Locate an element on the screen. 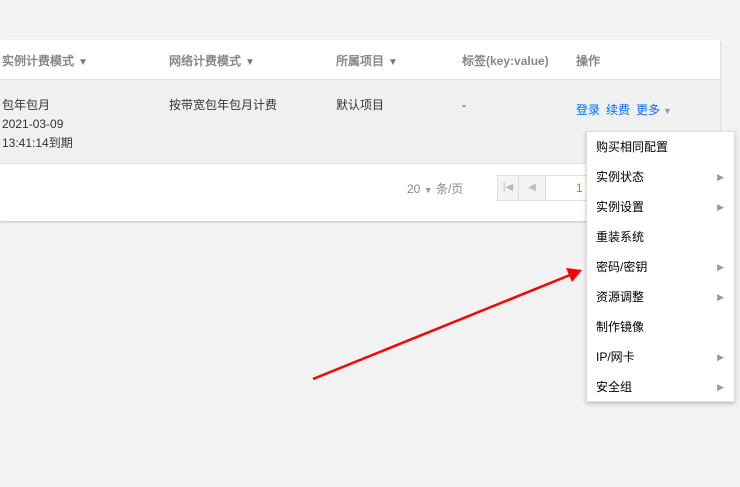 The width and height of the screenshot is (740, 487). menu-item-label: 密码/密钥 is located at coordinates (622, 267).